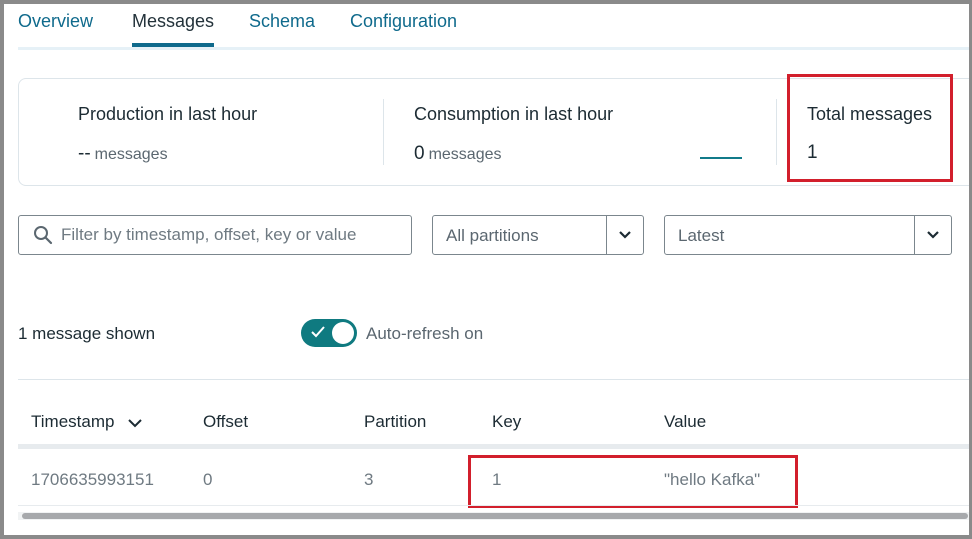  What do you see at coordinates (465, 154) in the screenshot?
I see `consumption-unit: messages` at bounding box center [465, 154].